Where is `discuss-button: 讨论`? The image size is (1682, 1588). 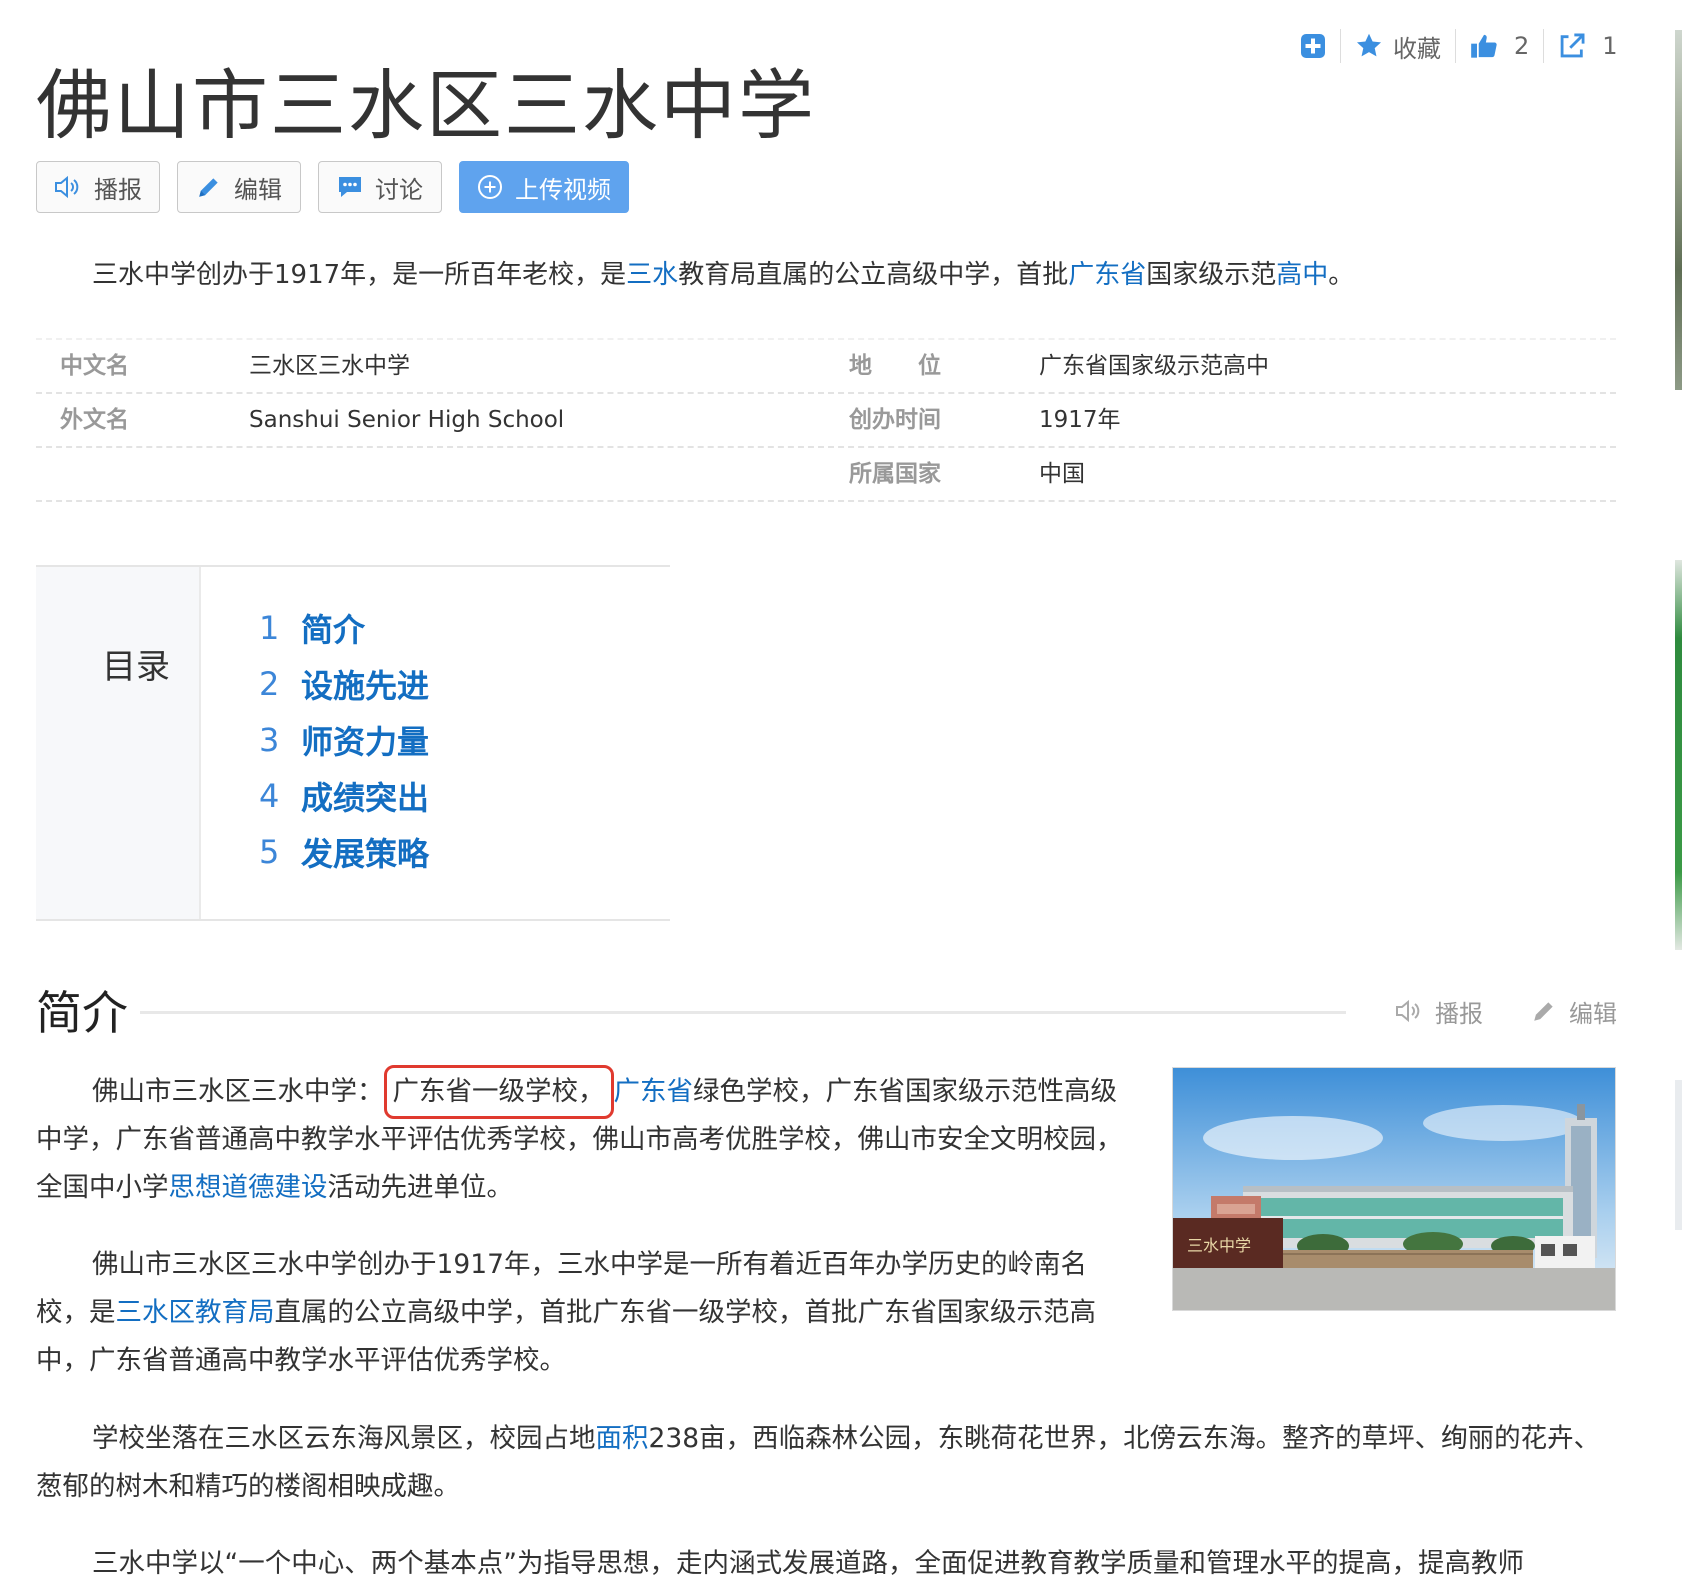 discuss-button: 讨论 is located at coordinates (380, 187).